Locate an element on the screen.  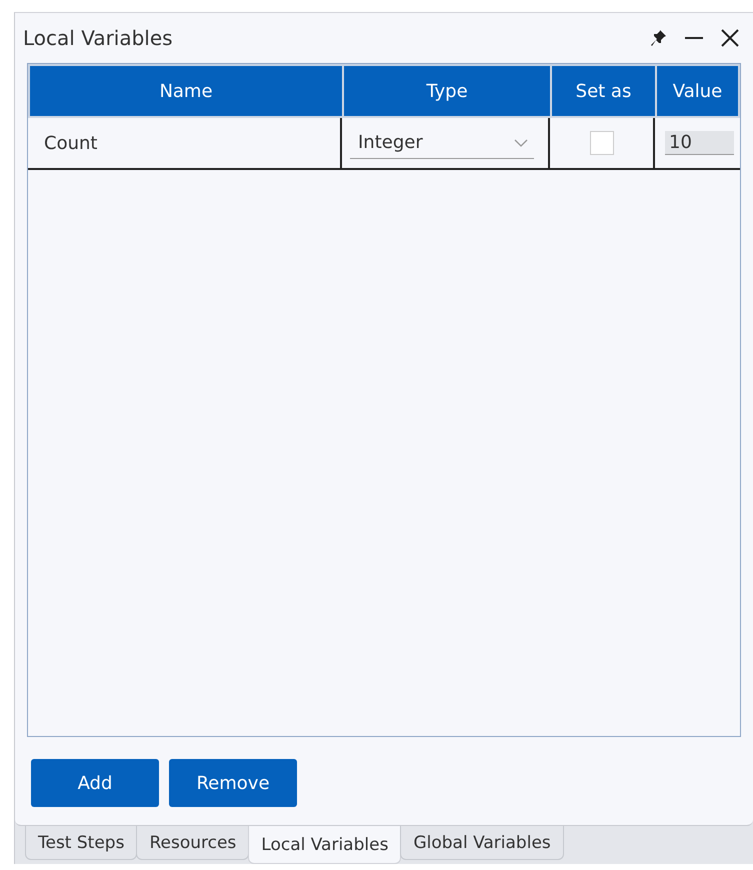
close-icon is located at coordinates (730, 38).